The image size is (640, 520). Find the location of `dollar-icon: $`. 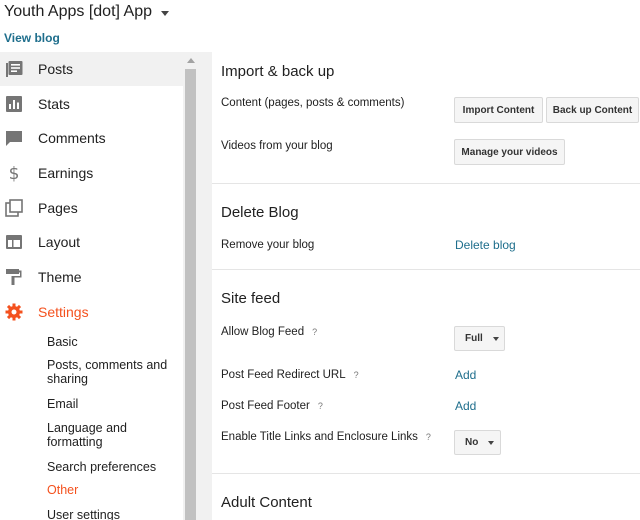

dollar-icon: $ is located at coordinates (14, 173).